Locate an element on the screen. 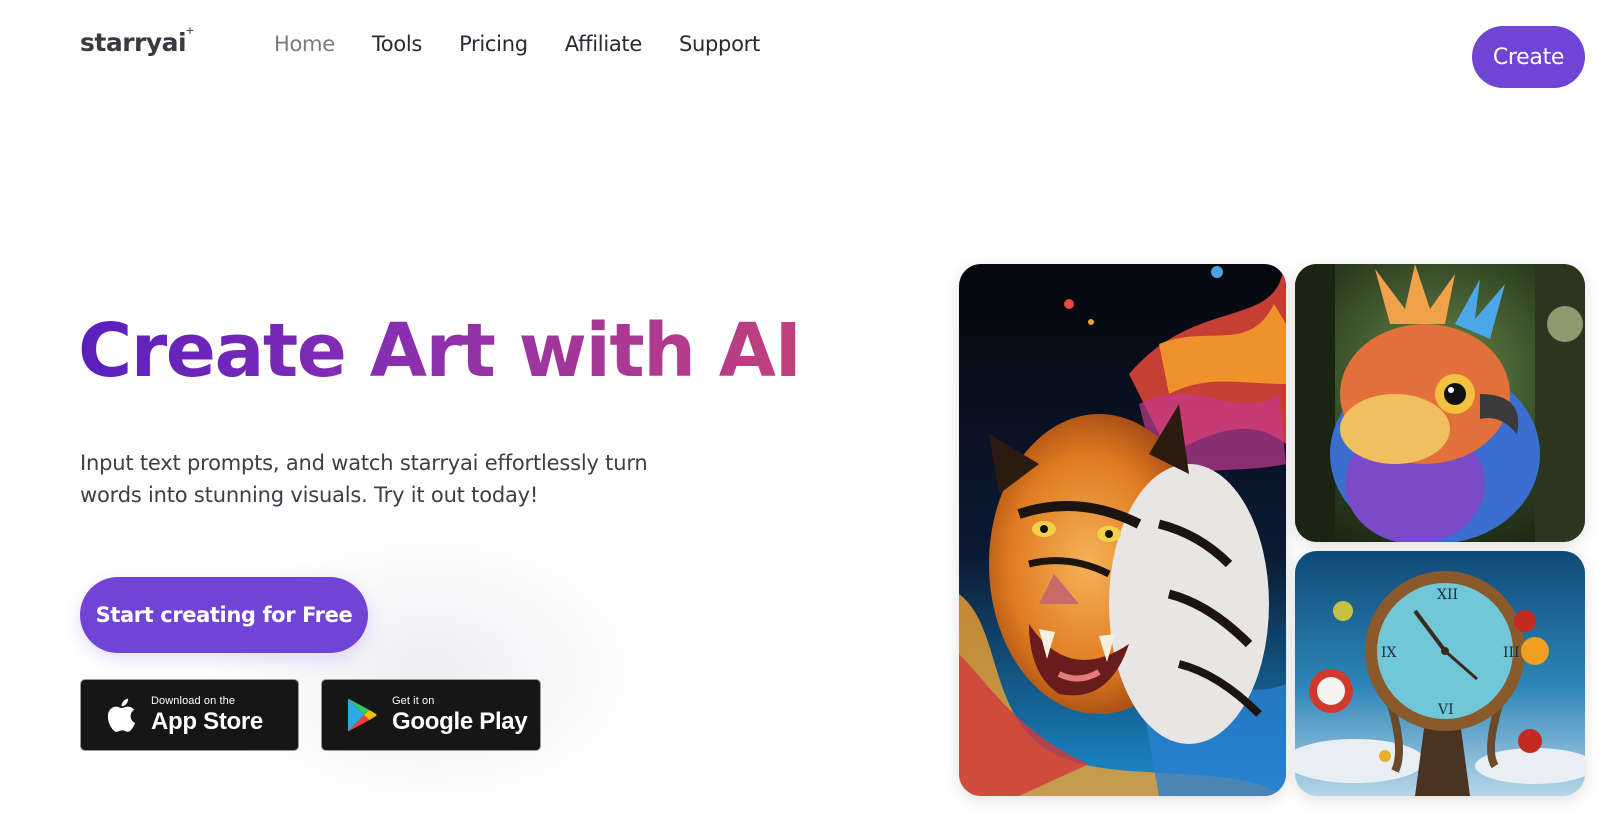 The image size is (1619, 837). svg-text: VI is located at coordinates (1445, 710).